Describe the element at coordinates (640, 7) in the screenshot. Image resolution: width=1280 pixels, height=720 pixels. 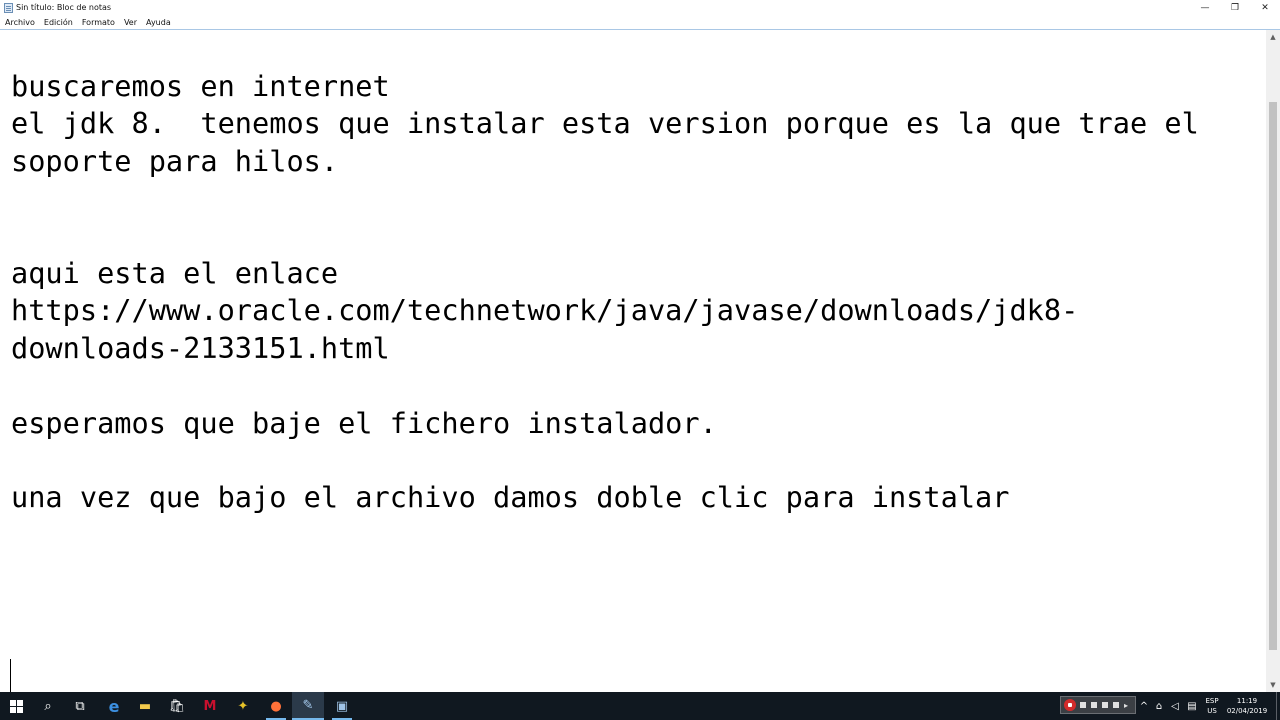
I see `title-bar: Sin título: Bloc de notas — ❐ ✕` at that location.